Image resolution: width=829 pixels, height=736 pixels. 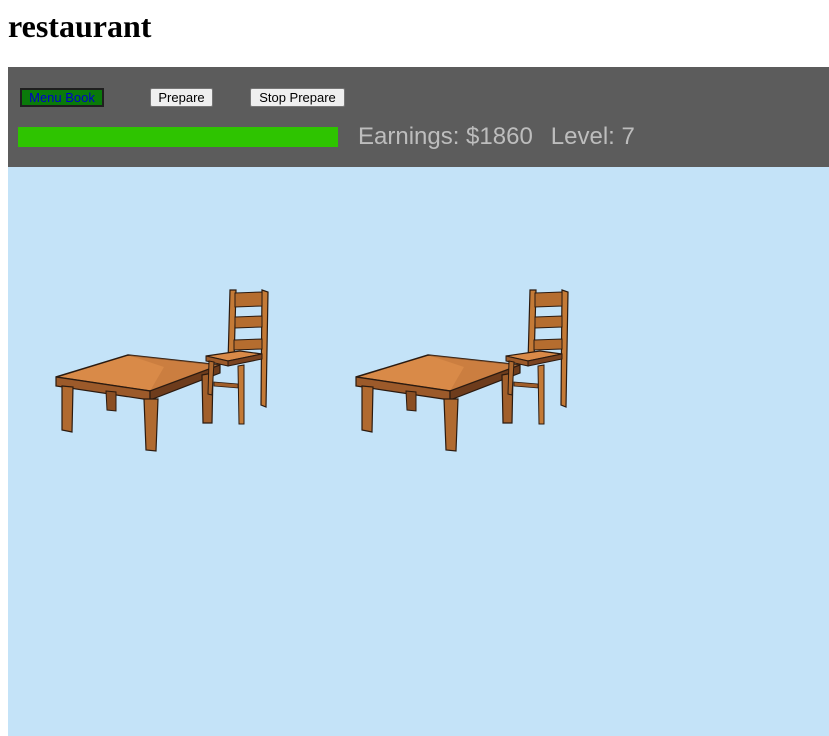 What do you see at coordinates (181, 97) in the screenshot?
I see `prepare-button: Prepare` at bounding box center [181, 97].